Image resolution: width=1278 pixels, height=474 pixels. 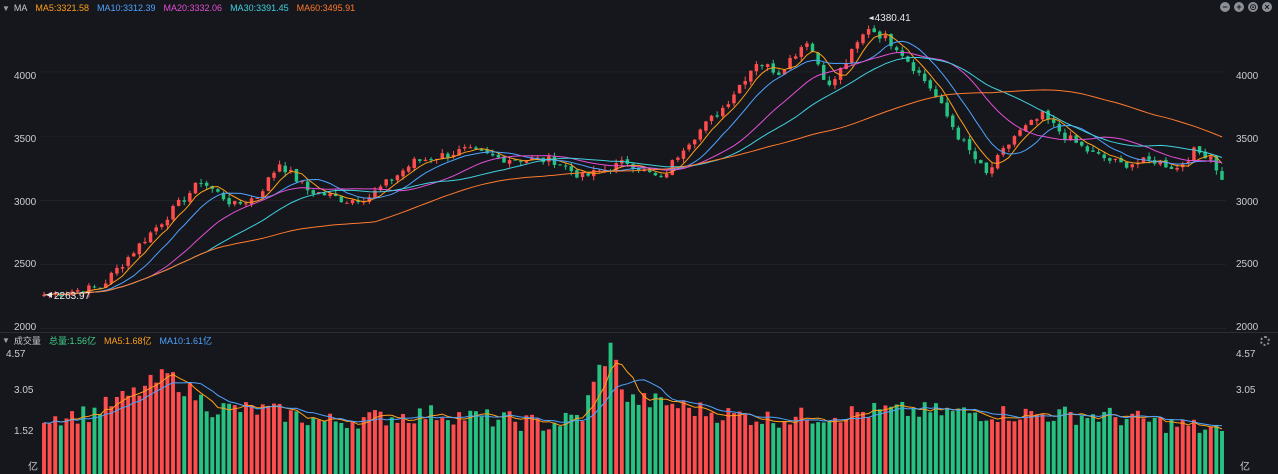 I want to click on low-arrow-icon, so click(x=49, y=294).